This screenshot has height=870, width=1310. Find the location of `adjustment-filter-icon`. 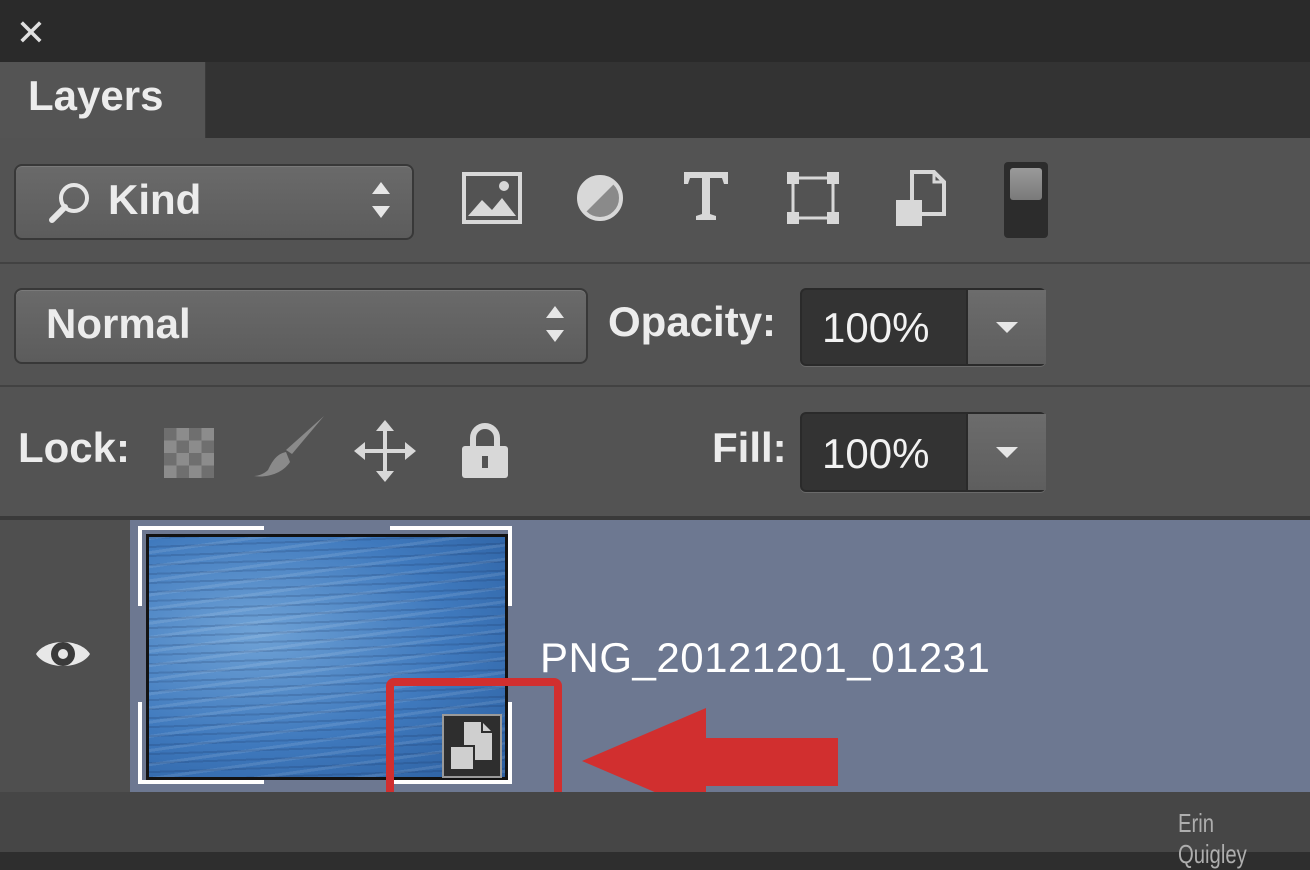

adjustment-filter-icon is located at coordinates (600, 198).